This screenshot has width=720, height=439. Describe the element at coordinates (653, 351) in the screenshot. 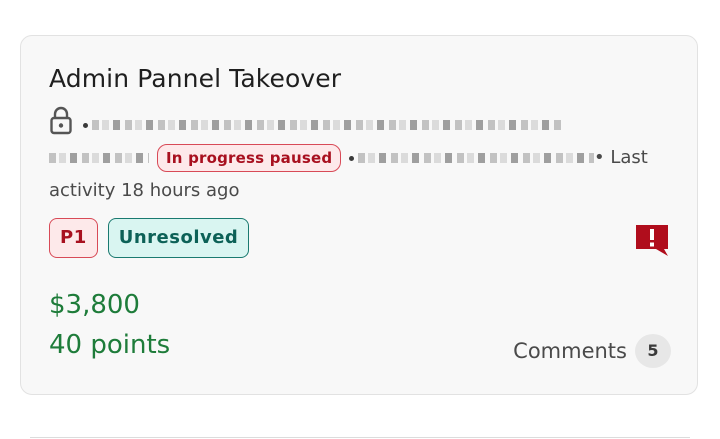

I see `comments-count-badge: 5` at that location.